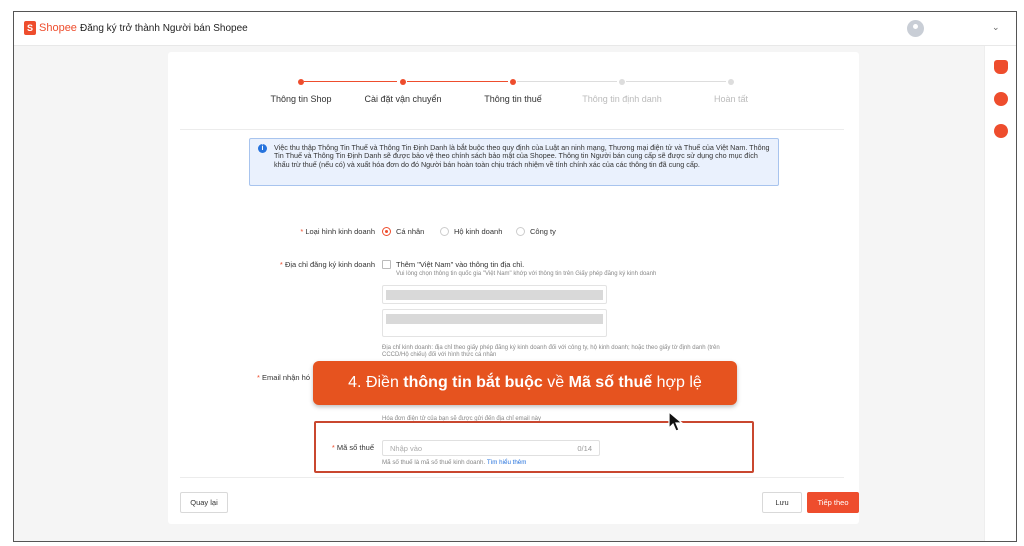 The width and height of the screenshot is (1024, 546). What do you see at coordinates (996, 27) in the screenshot?
I see `chevron-down-icon: ⌄` at bounding box center [996, 27].